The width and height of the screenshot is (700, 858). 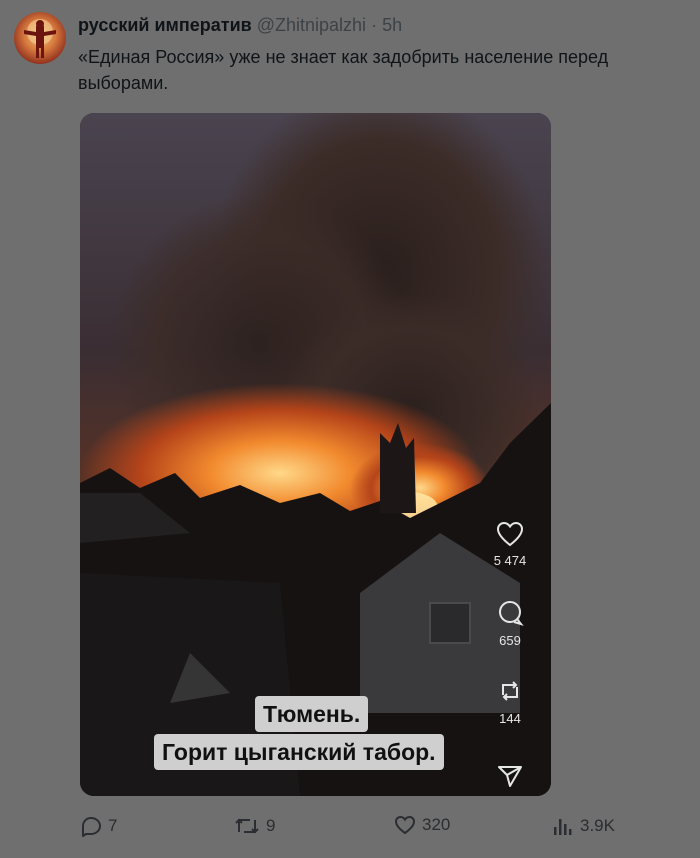 I want to click on views-button: 3.9K, so click(x=583, y=826).